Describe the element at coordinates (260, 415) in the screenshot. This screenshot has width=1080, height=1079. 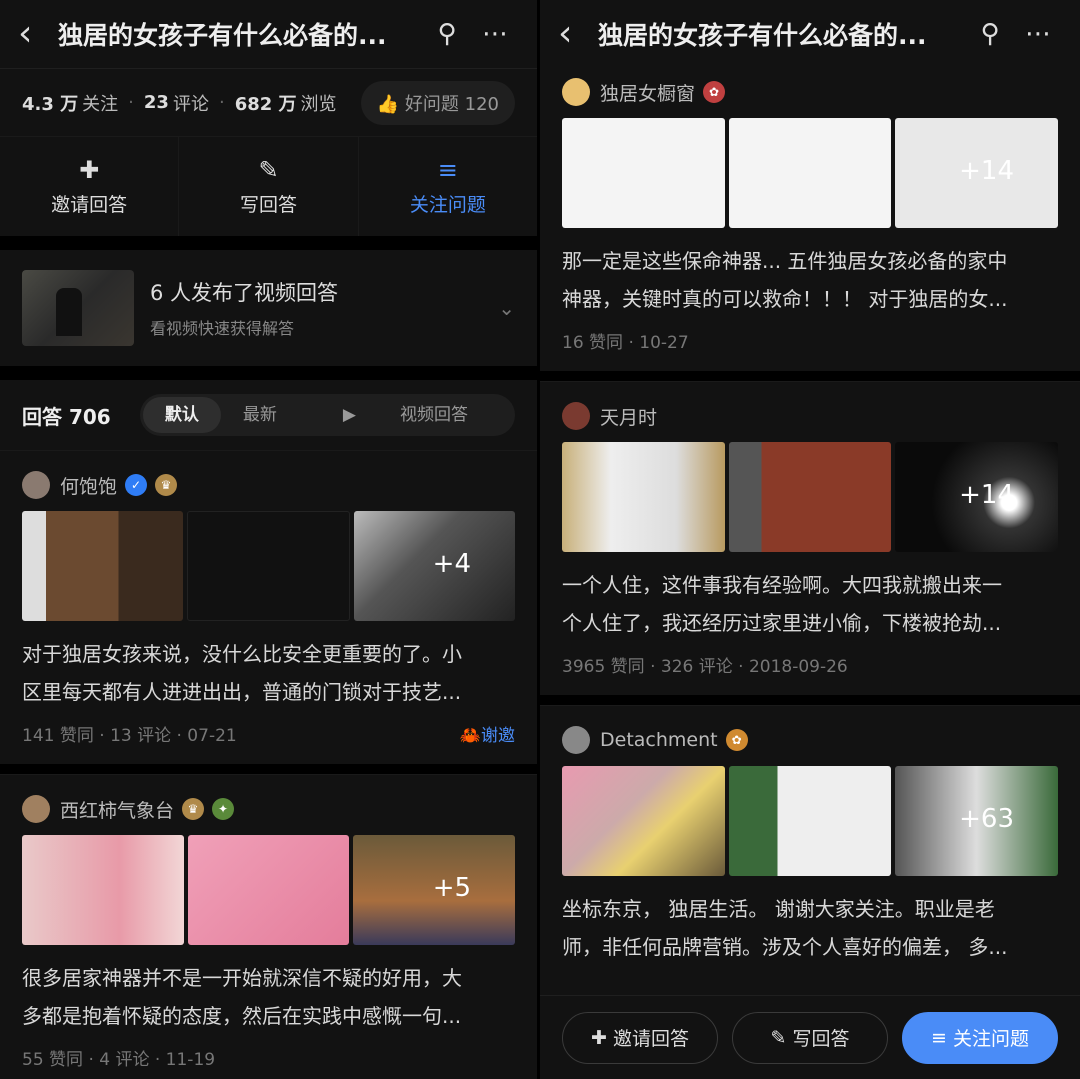
I see `tab-latest: 最新` at that location.